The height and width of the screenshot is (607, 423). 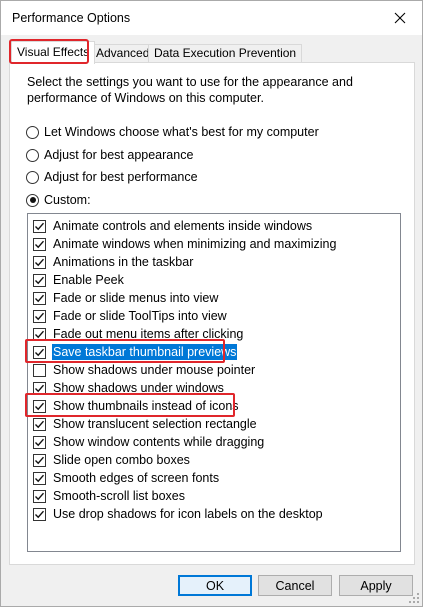 I want to click on effect-label: Animations in the taskbar, so click(x=123, y=262).